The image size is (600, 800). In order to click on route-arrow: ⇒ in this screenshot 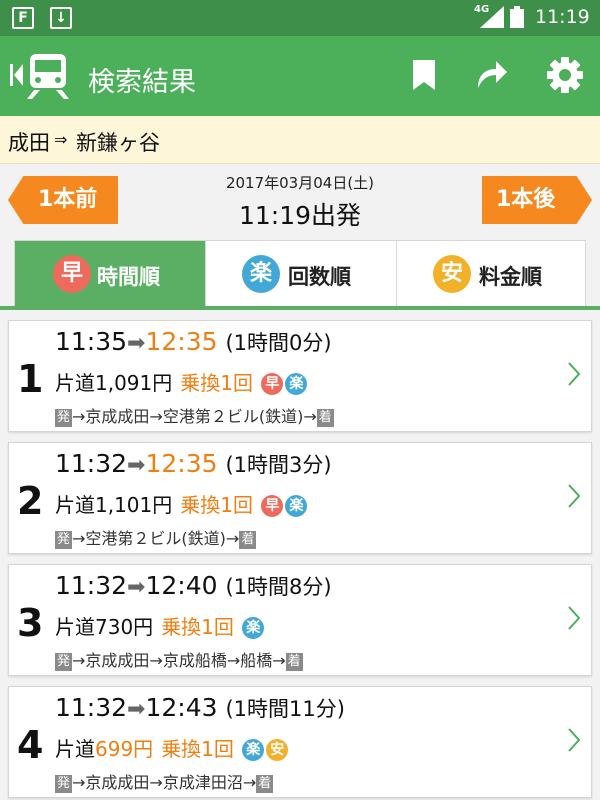, I will do `click(61, 139)`.